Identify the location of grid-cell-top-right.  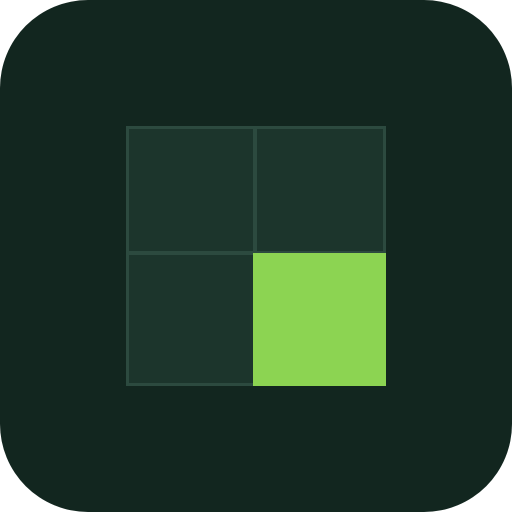
(320, 190).